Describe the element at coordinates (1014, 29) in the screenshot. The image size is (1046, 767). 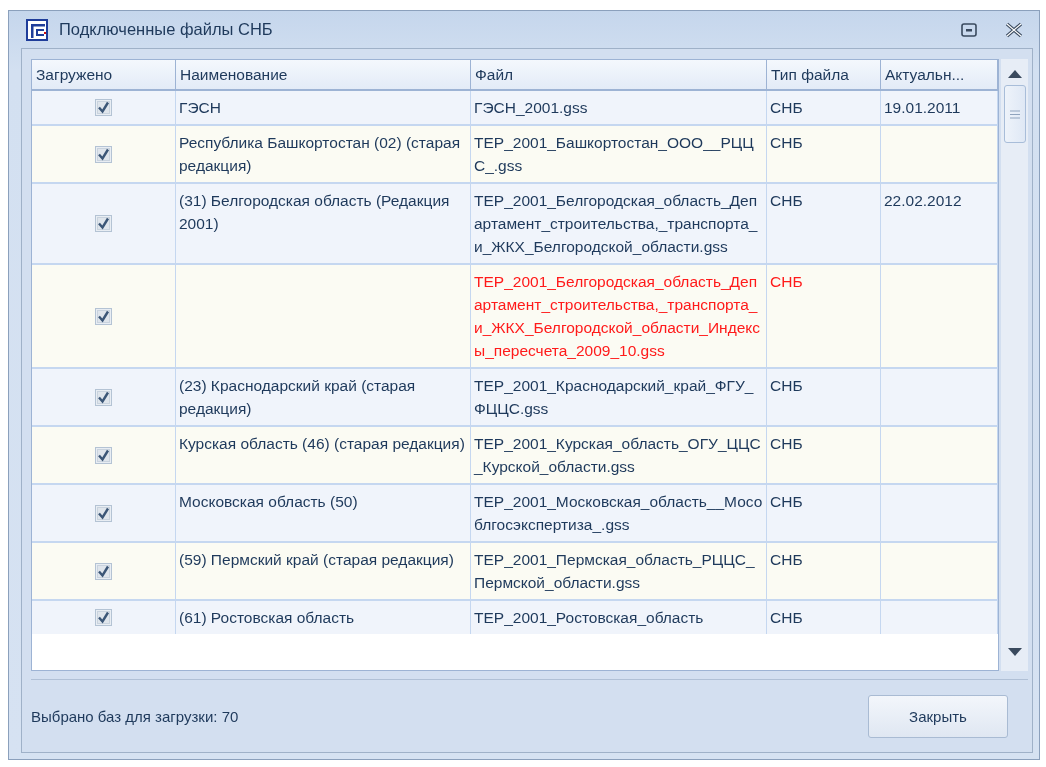
I see `close-icon` at that location.